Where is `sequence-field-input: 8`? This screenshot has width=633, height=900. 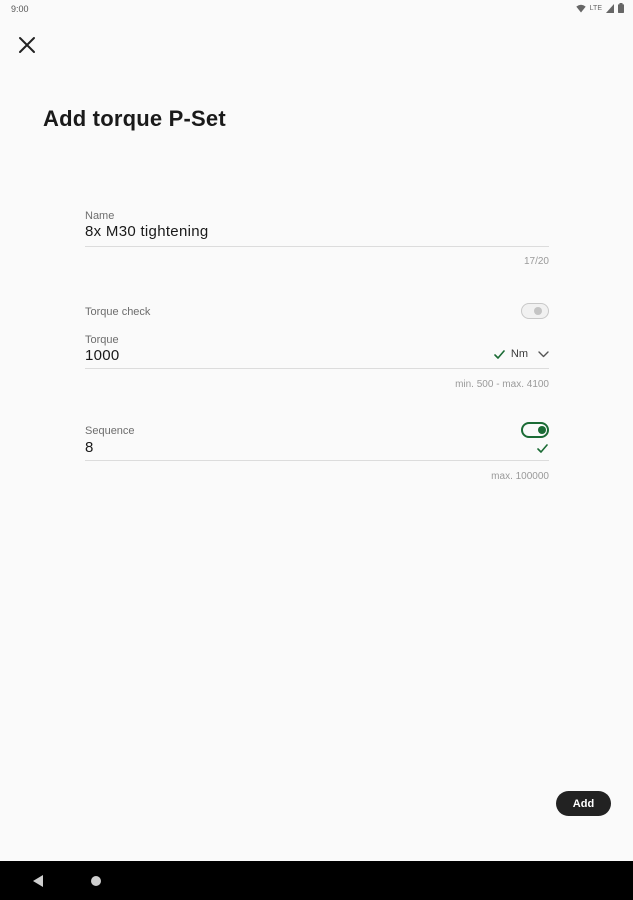
sequence-field-input: 8 is located at coordinates (89, 447).